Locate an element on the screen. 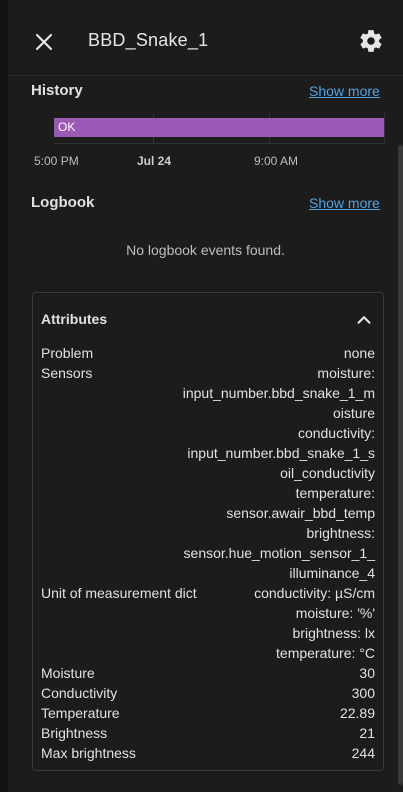 This screenshot has width=403, height=792. close-button is located at coordinates (44, 42).